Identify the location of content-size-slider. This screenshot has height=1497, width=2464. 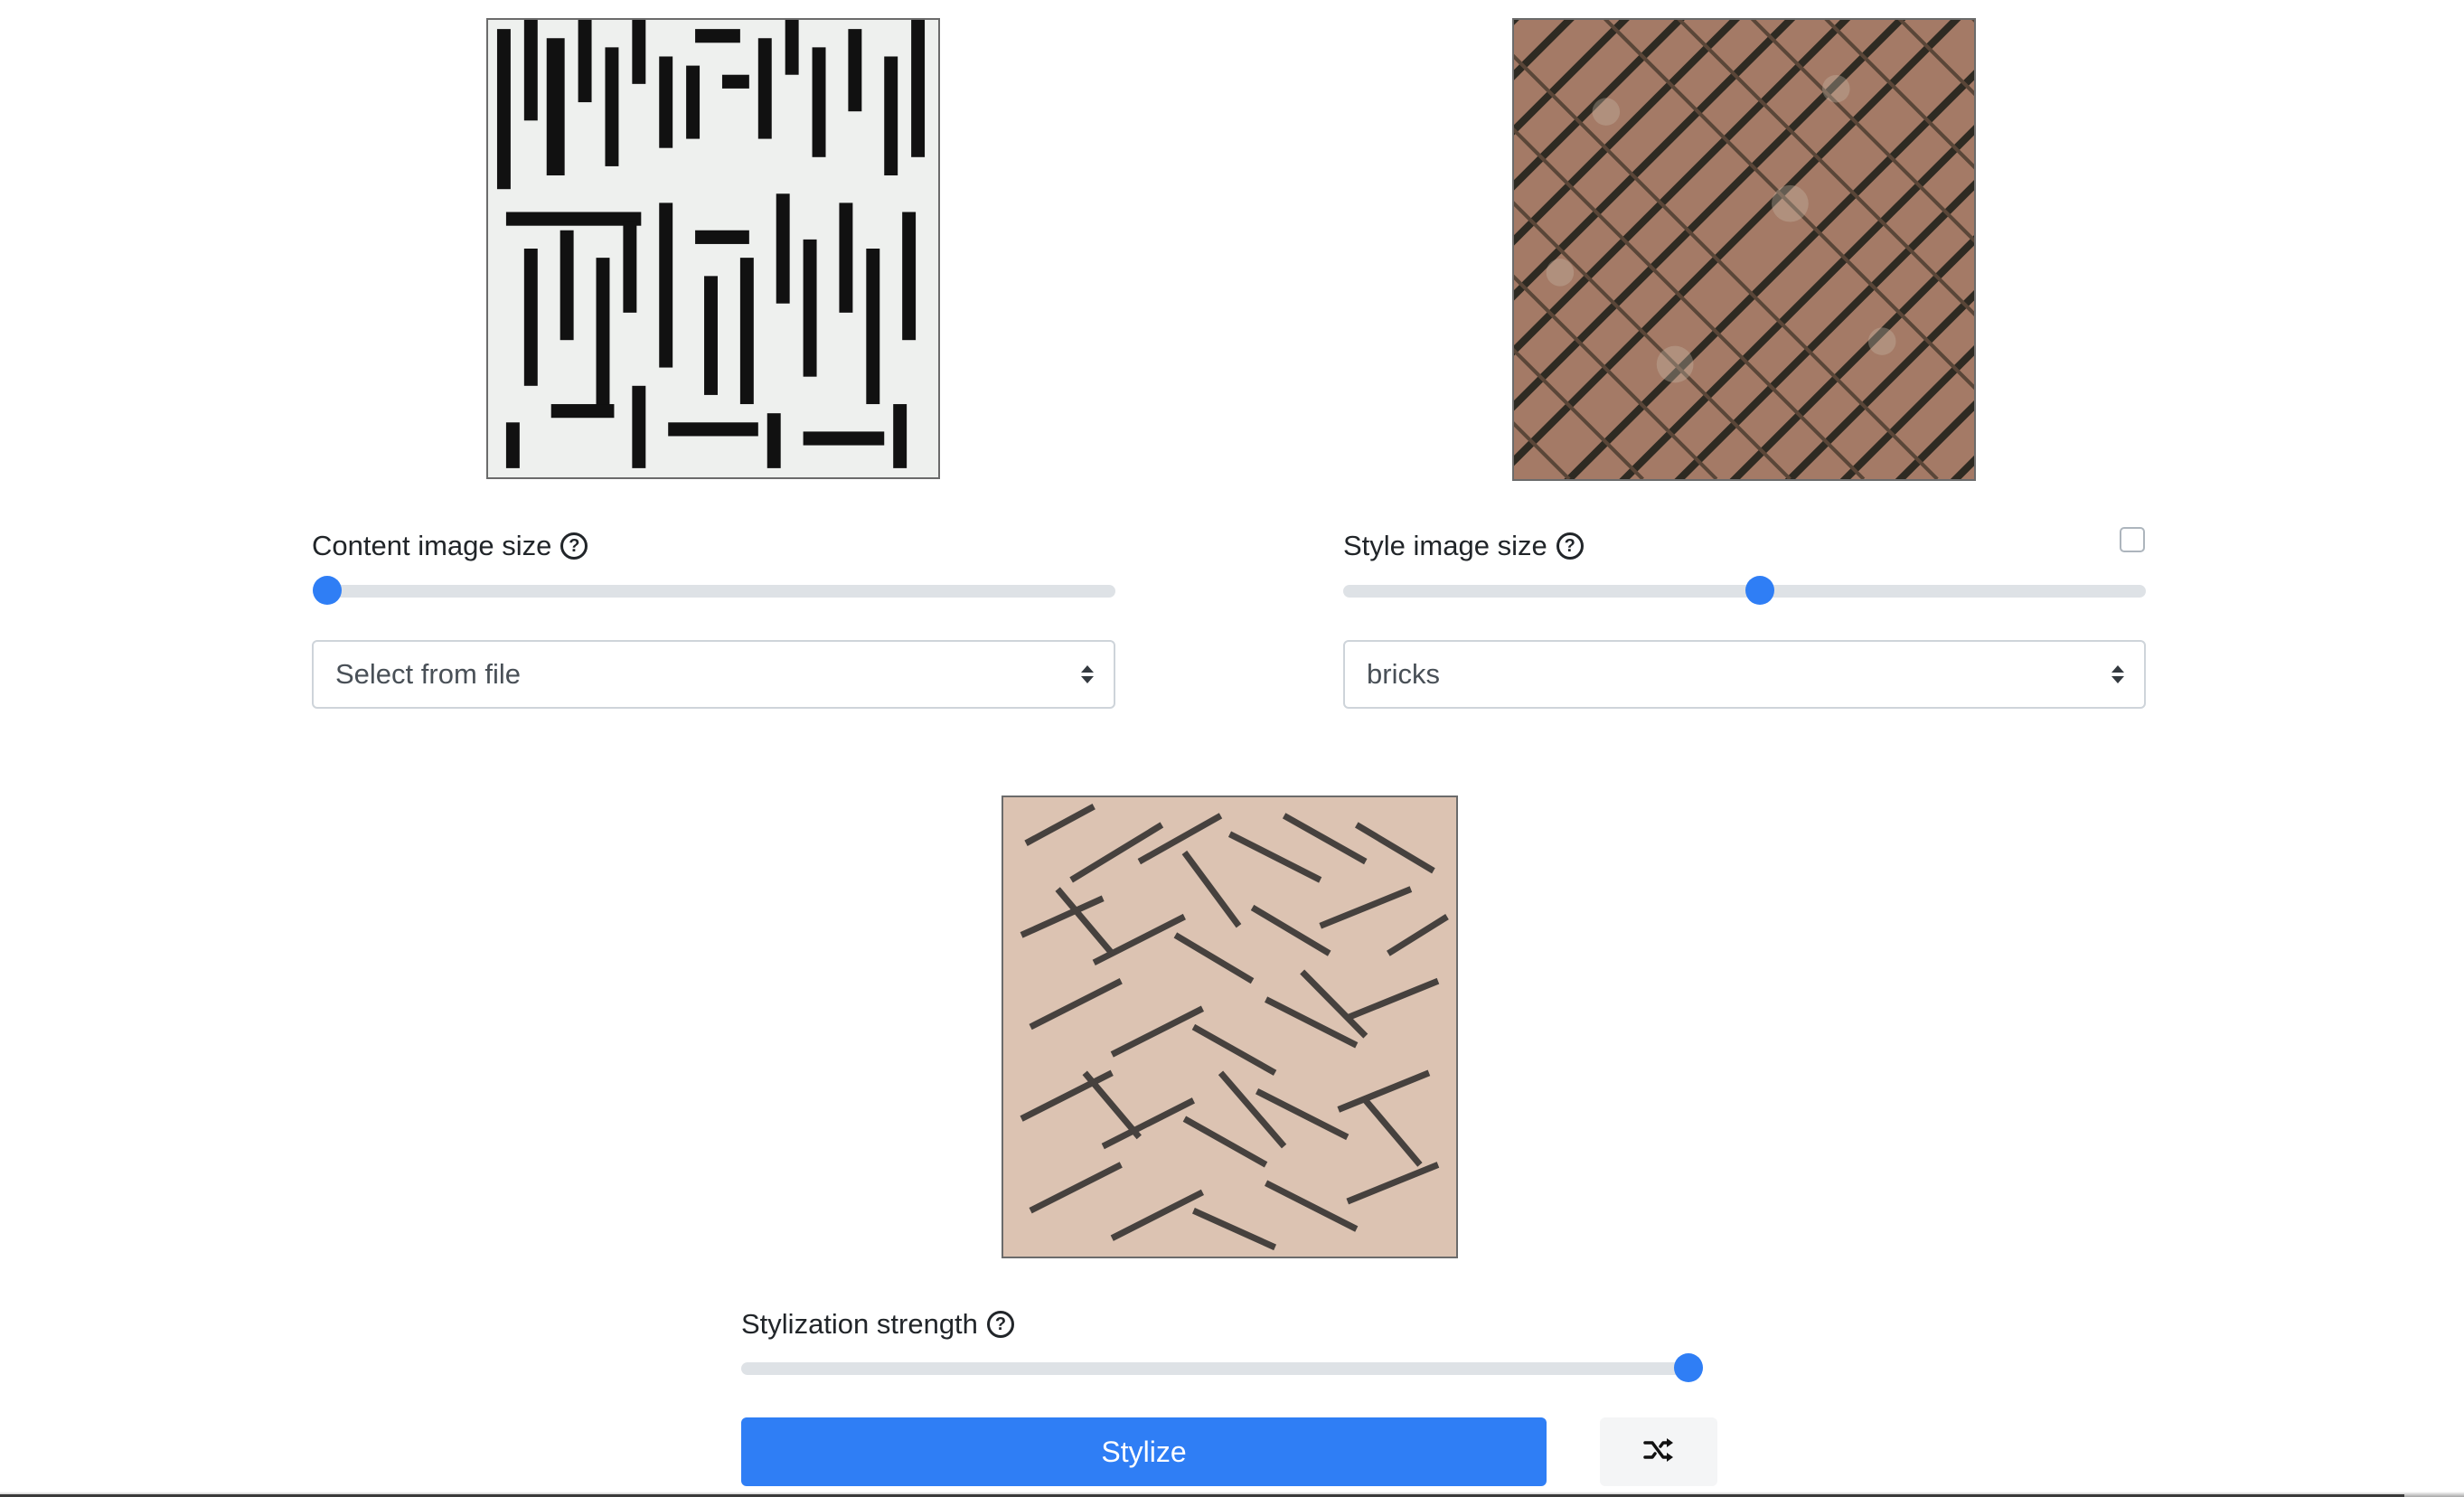
(714, 589).